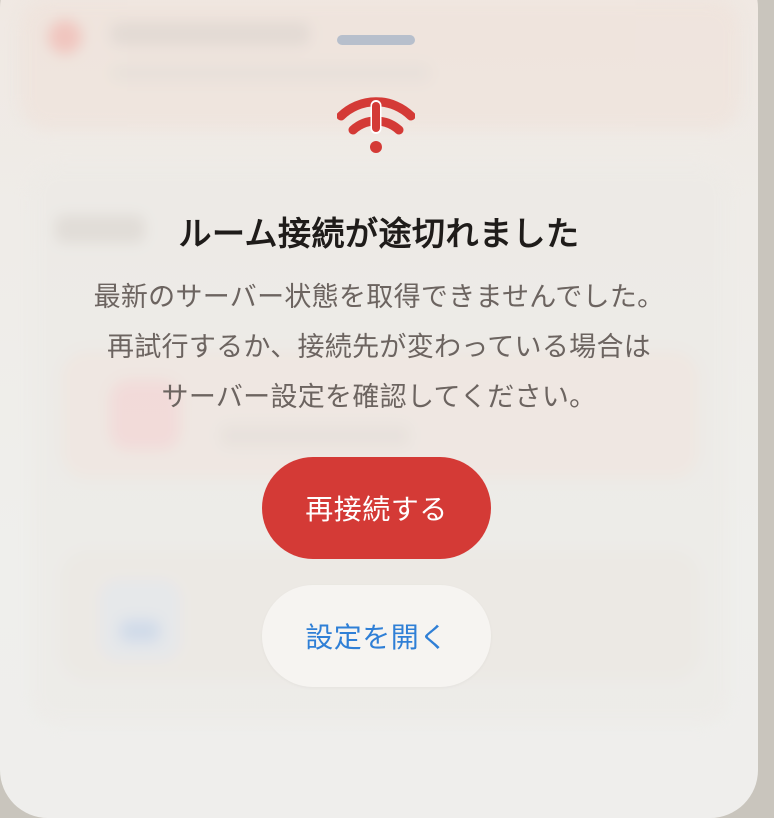  What do you see at coordinates (379, 233) in the screenshot?
I see `dialog-title: ルーム接続が途切れました` at bounding box center [379, 233].